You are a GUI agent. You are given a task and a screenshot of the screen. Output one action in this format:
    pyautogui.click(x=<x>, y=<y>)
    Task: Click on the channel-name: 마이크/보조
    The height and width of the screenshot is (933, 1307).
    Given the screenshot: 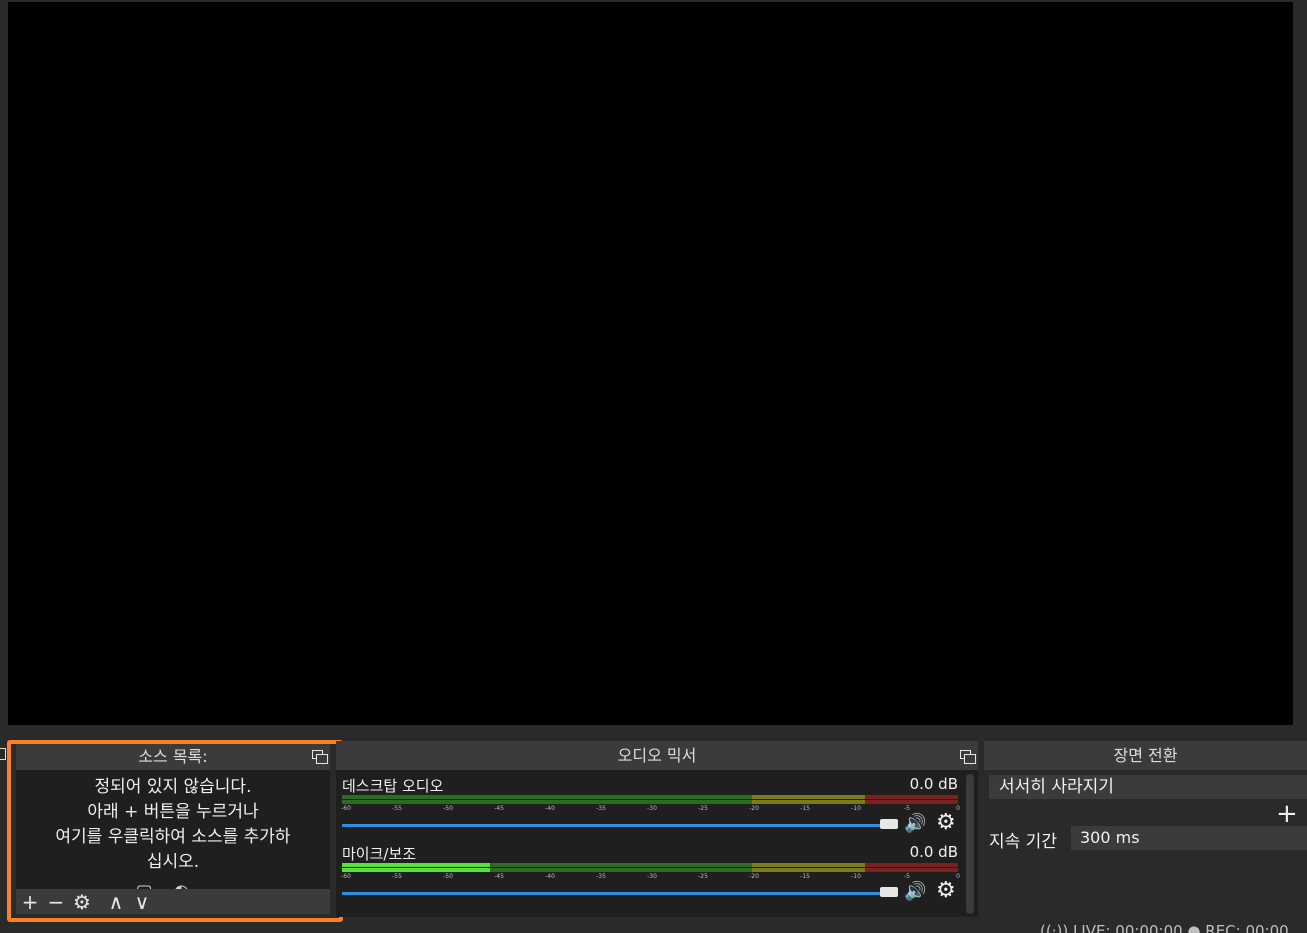 What is the action you would take?
    pyautogui.click(x=379, y=854)
    